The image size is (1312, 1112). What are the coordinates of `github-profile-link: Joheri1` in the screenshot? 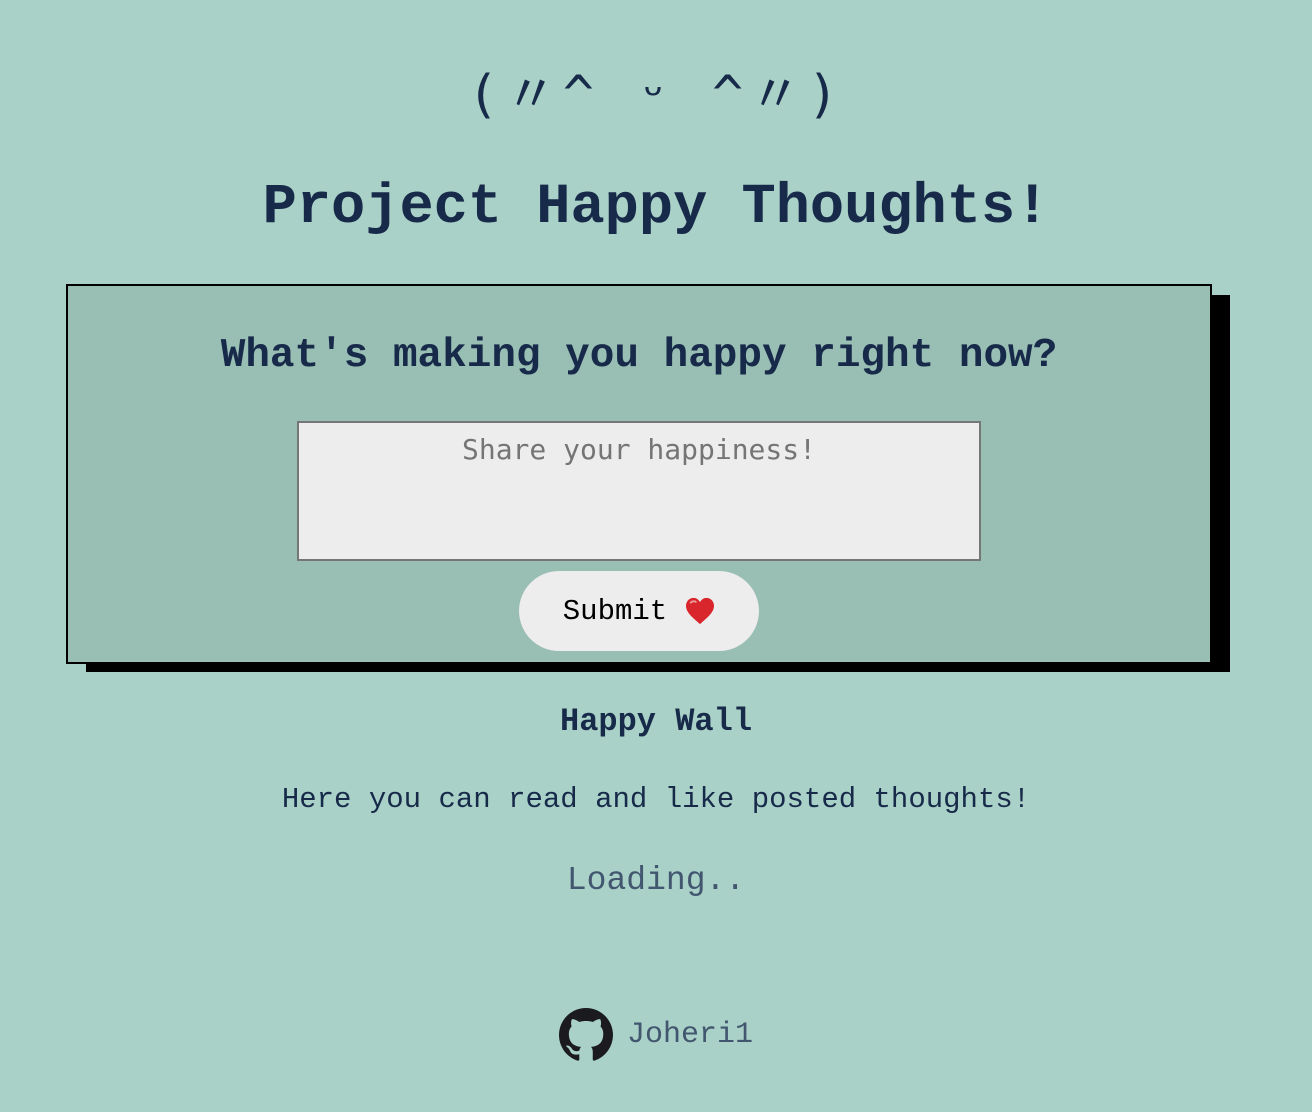 It's located at (656, 1035).